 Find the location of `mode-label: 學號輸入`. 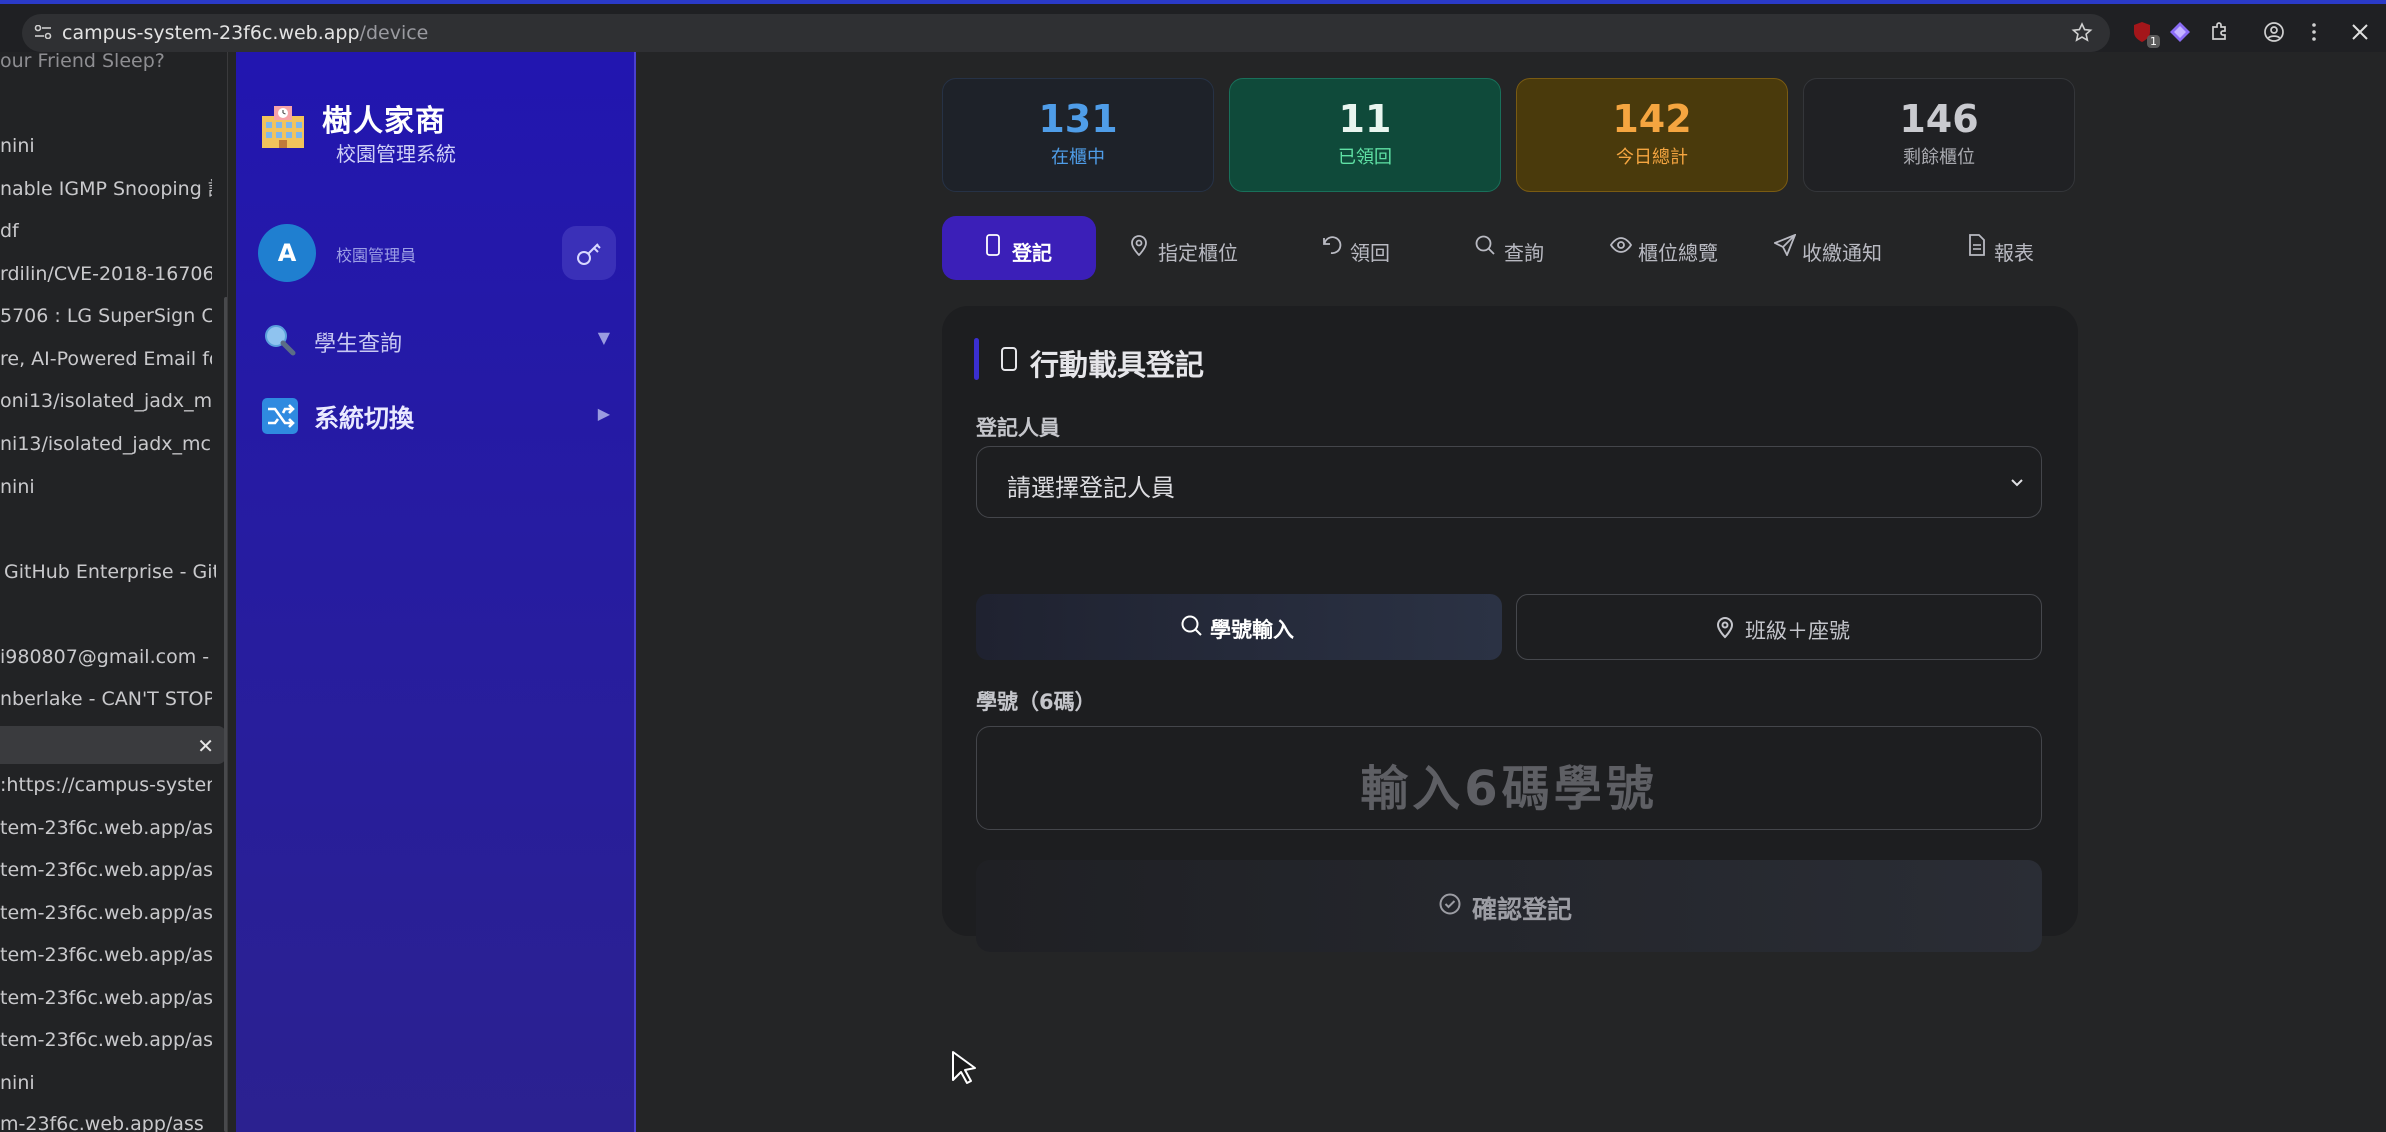

mode-label: 學號輸入 is located at coordinates (1252, 630).